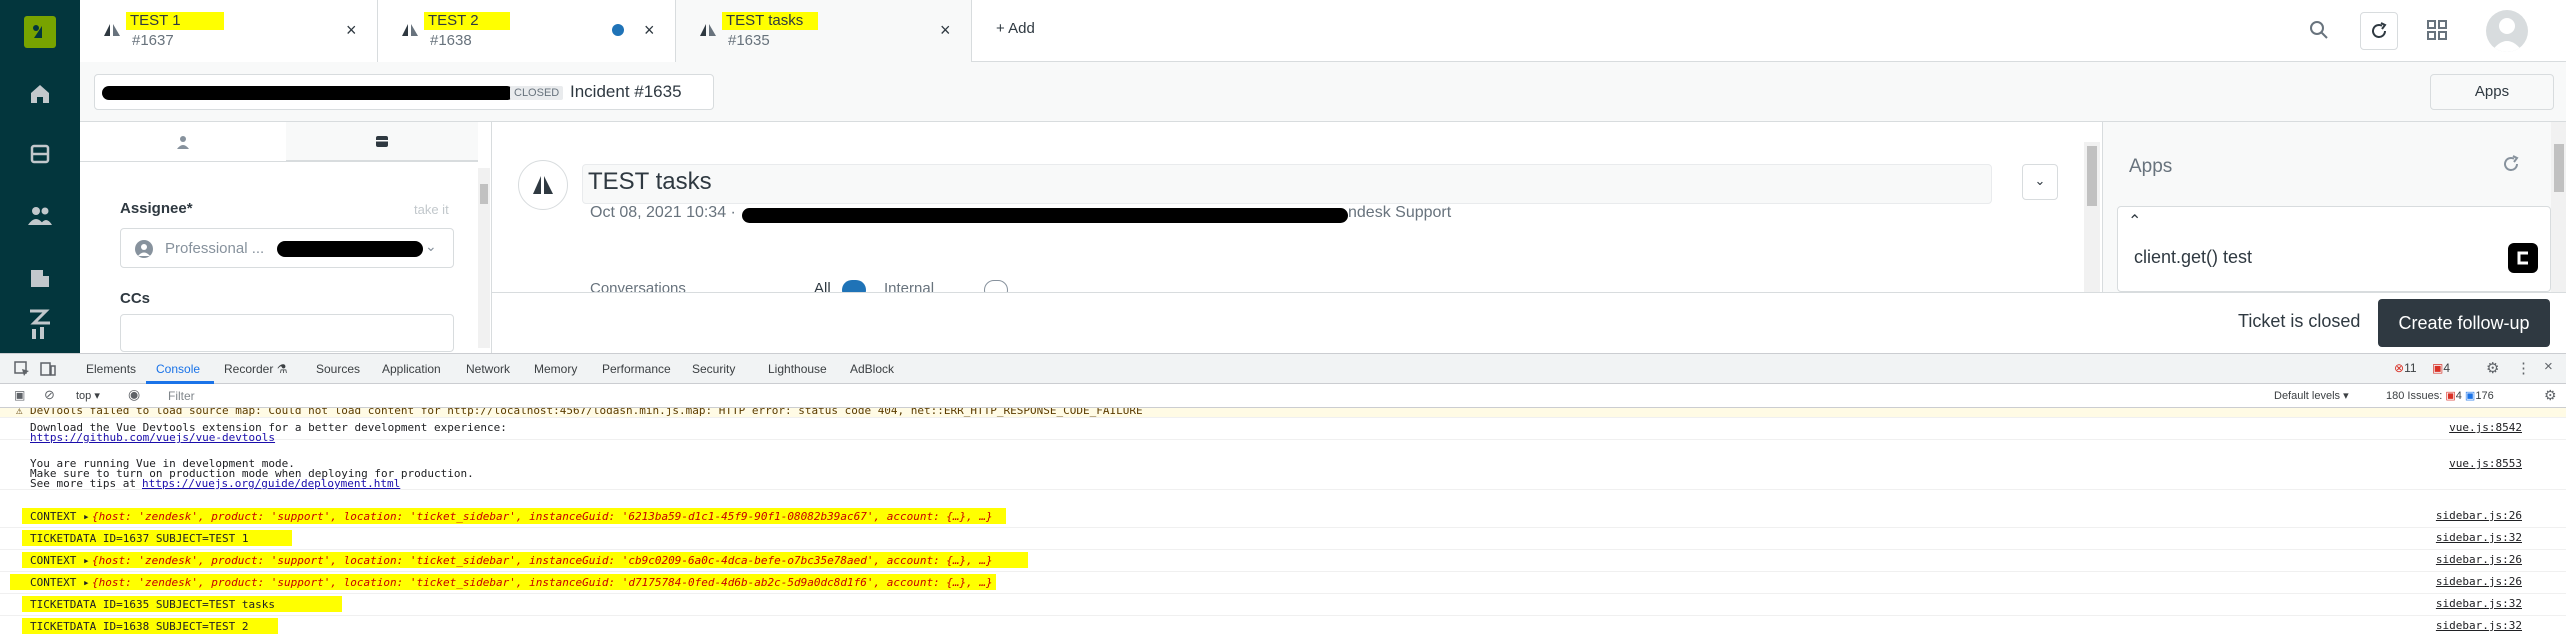 The height and width of the screenshot is (637, 2566). I want to click on vue-devtools-link: https://github.com/vuejs/vue-devtools, so click(152, 437).